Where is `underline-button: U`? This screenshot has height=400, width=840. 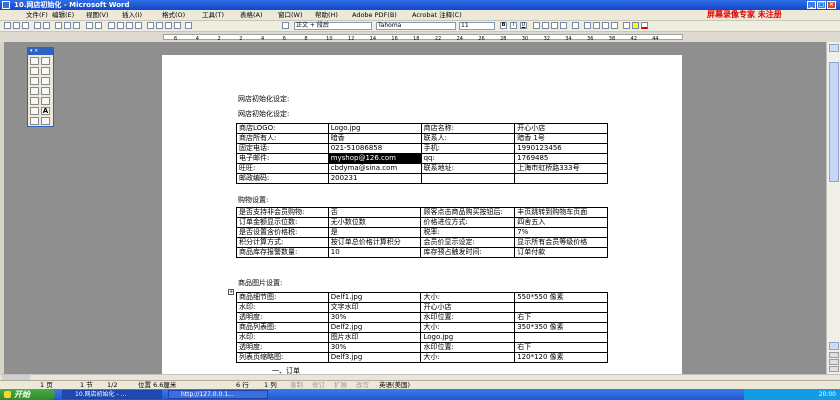 underline-button: U is located at coordinates (523, 25).